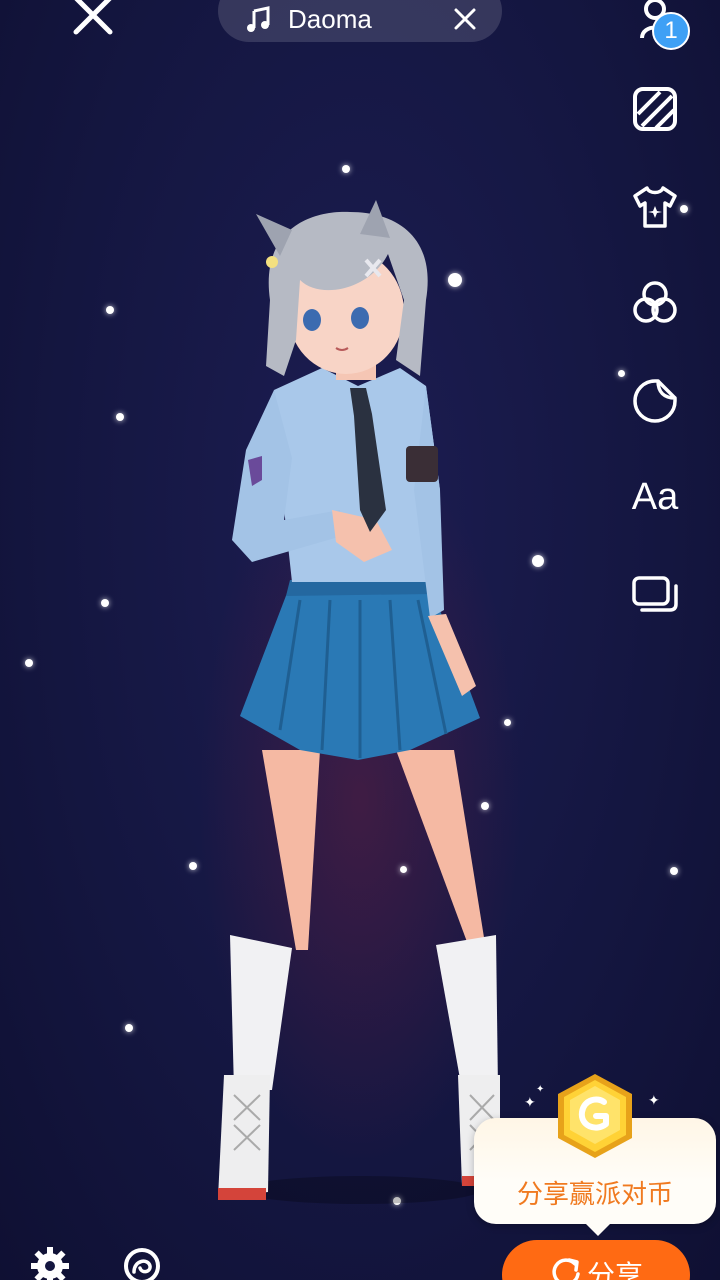 The height and width of the screenshot is (1280, 720). I want to click on music-title: Daoma, so click(330, 18).